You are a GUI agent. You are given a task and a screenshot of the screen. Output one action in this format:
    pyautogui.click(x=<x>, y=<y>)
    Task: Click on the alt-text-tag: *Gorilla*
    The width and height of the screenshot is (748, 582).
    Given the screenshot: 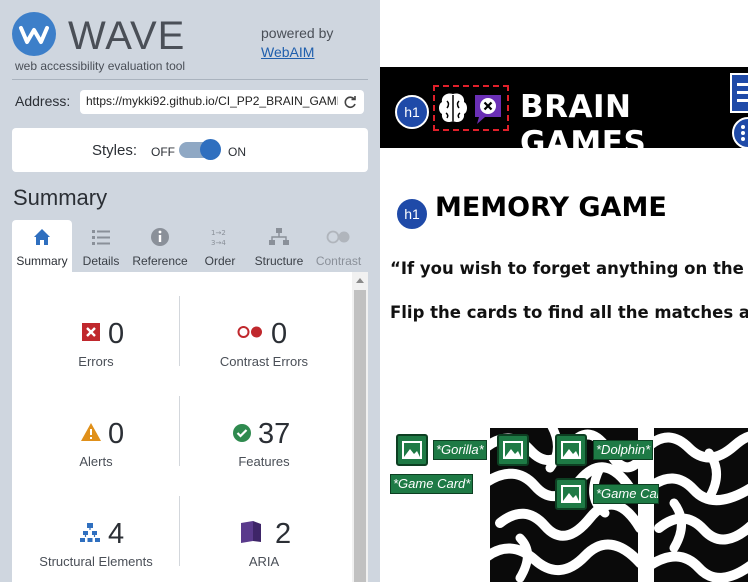 What is the action you would take?
    pyautogui.click(x=460, y=450)
    